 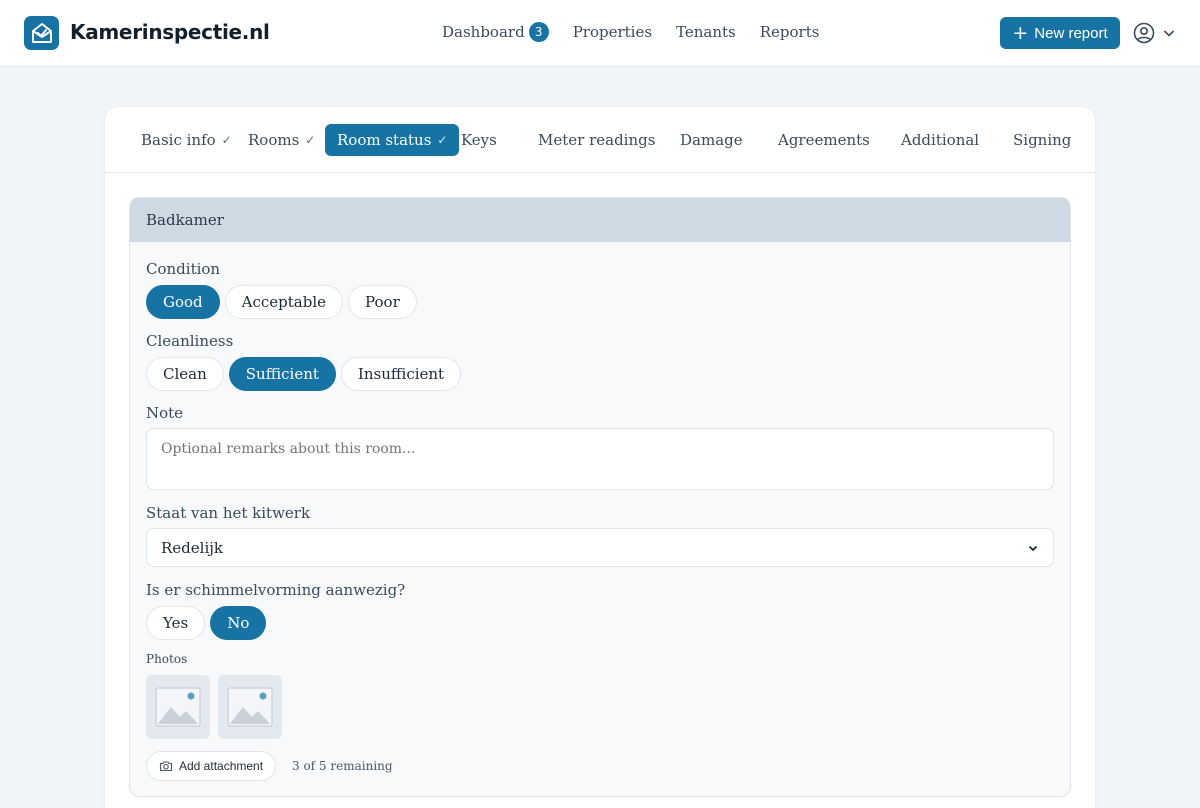 I want to click on step-basic-info: Basic info ✓, so click(x=186, y=140).